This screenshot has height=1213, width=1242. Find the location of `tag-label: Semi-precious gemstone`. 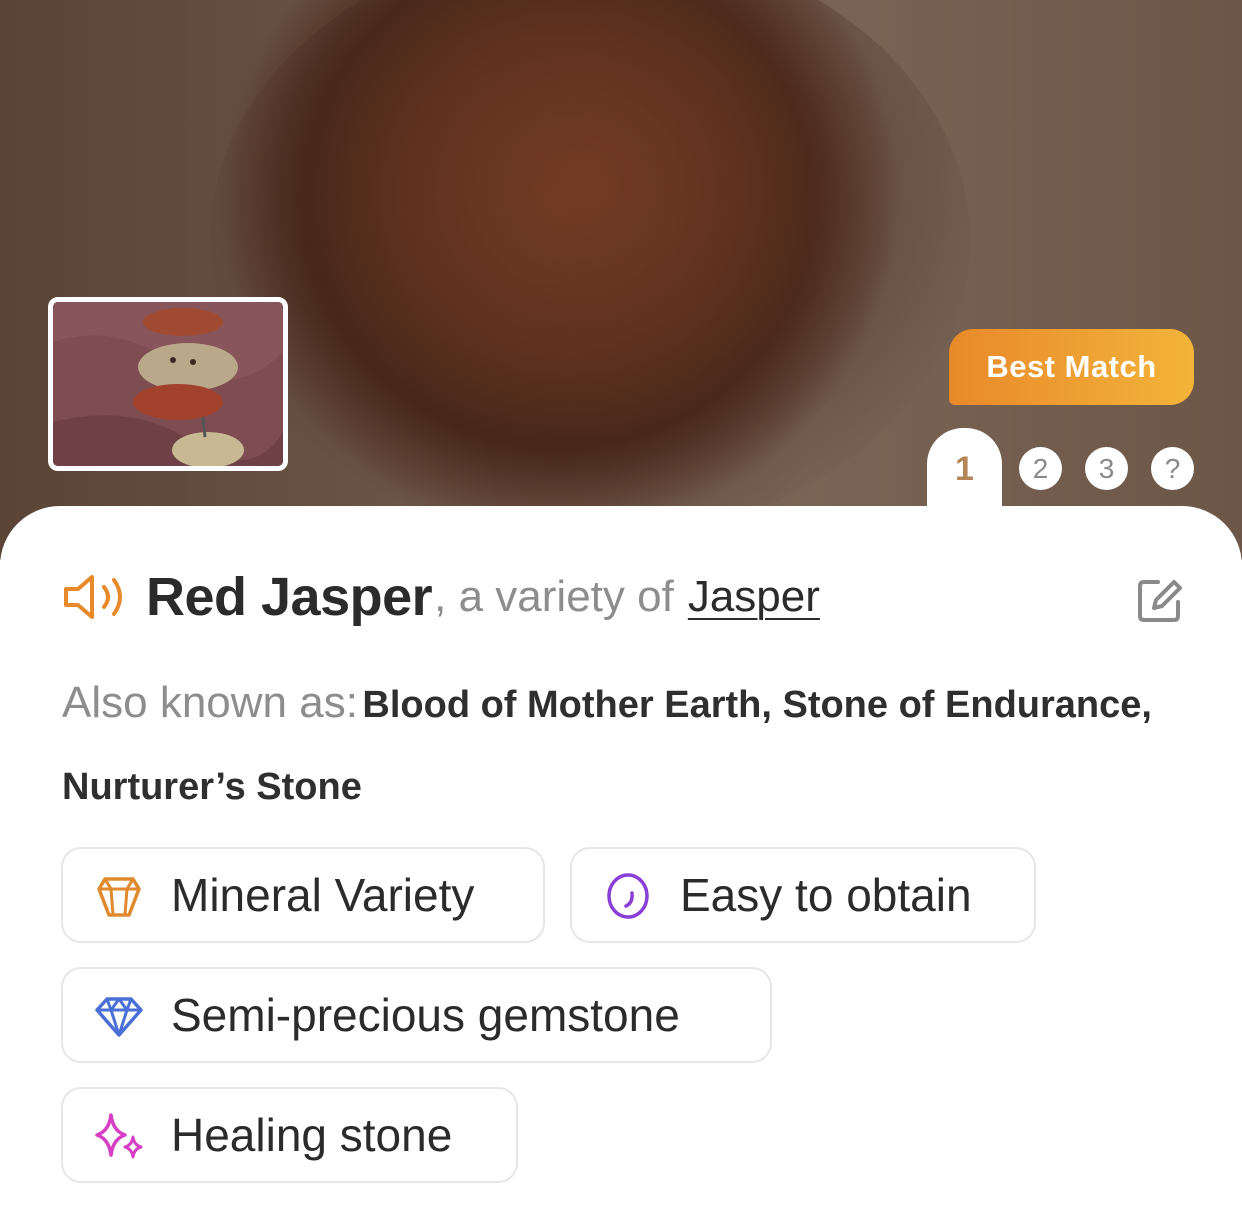

tag-label: Semi-precious gemstone is located at coordinates (425, 1015).